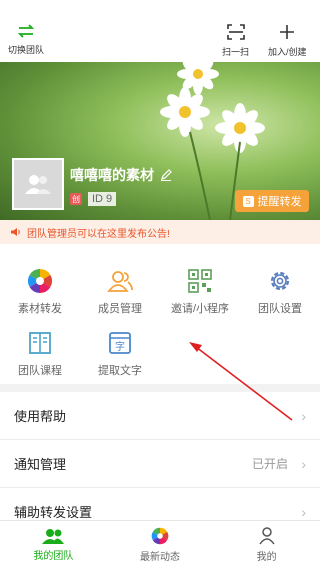 This screenshot has width=320, height=568. What do you see at coordinates (236, 52) in the screenshot?
I see `scan-label: 扫一扫` at bounding box center [236, 52].